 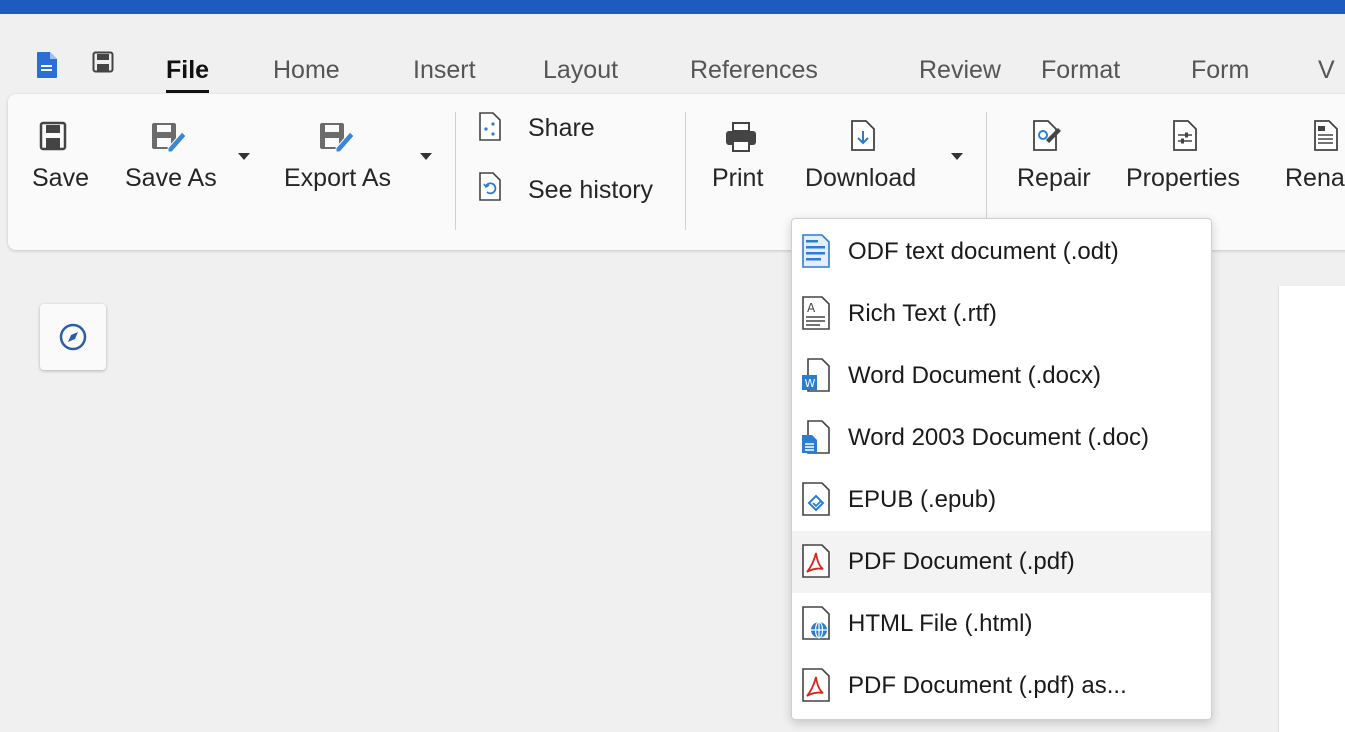 I want to click on repair-button: Repair, so click(x=1054, y=160).